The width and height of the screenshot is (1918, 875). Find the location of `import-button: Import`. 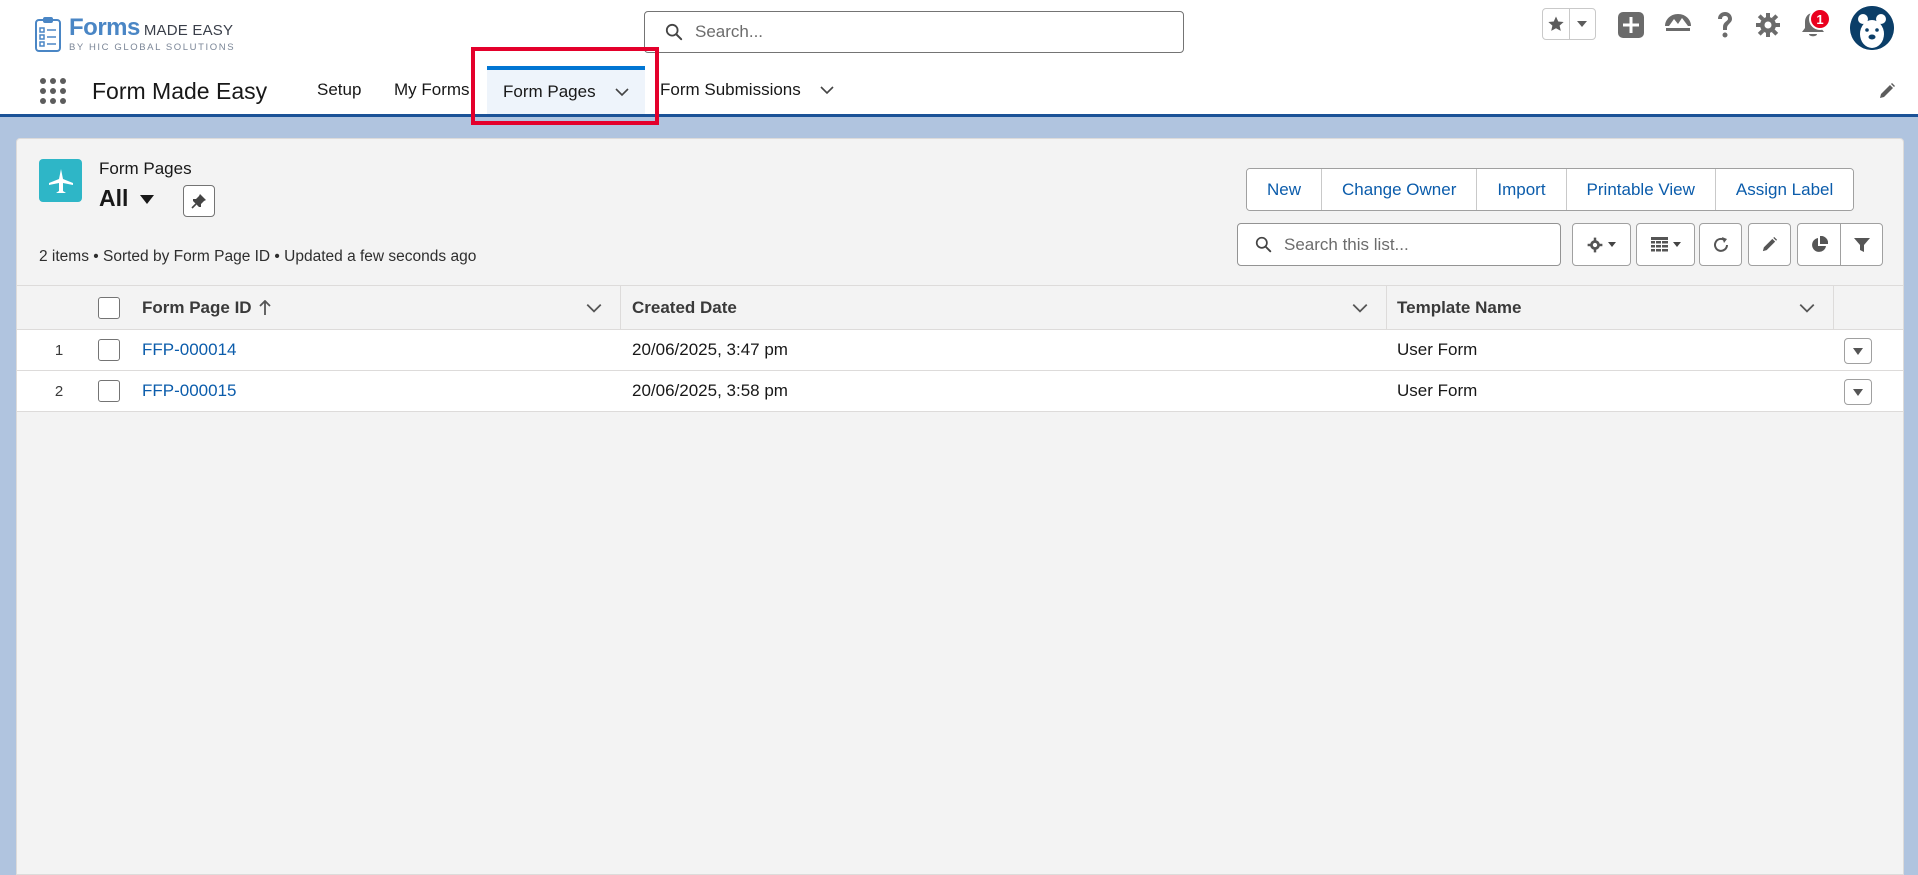

import-button: Import is located at coordinates (1522, 189).